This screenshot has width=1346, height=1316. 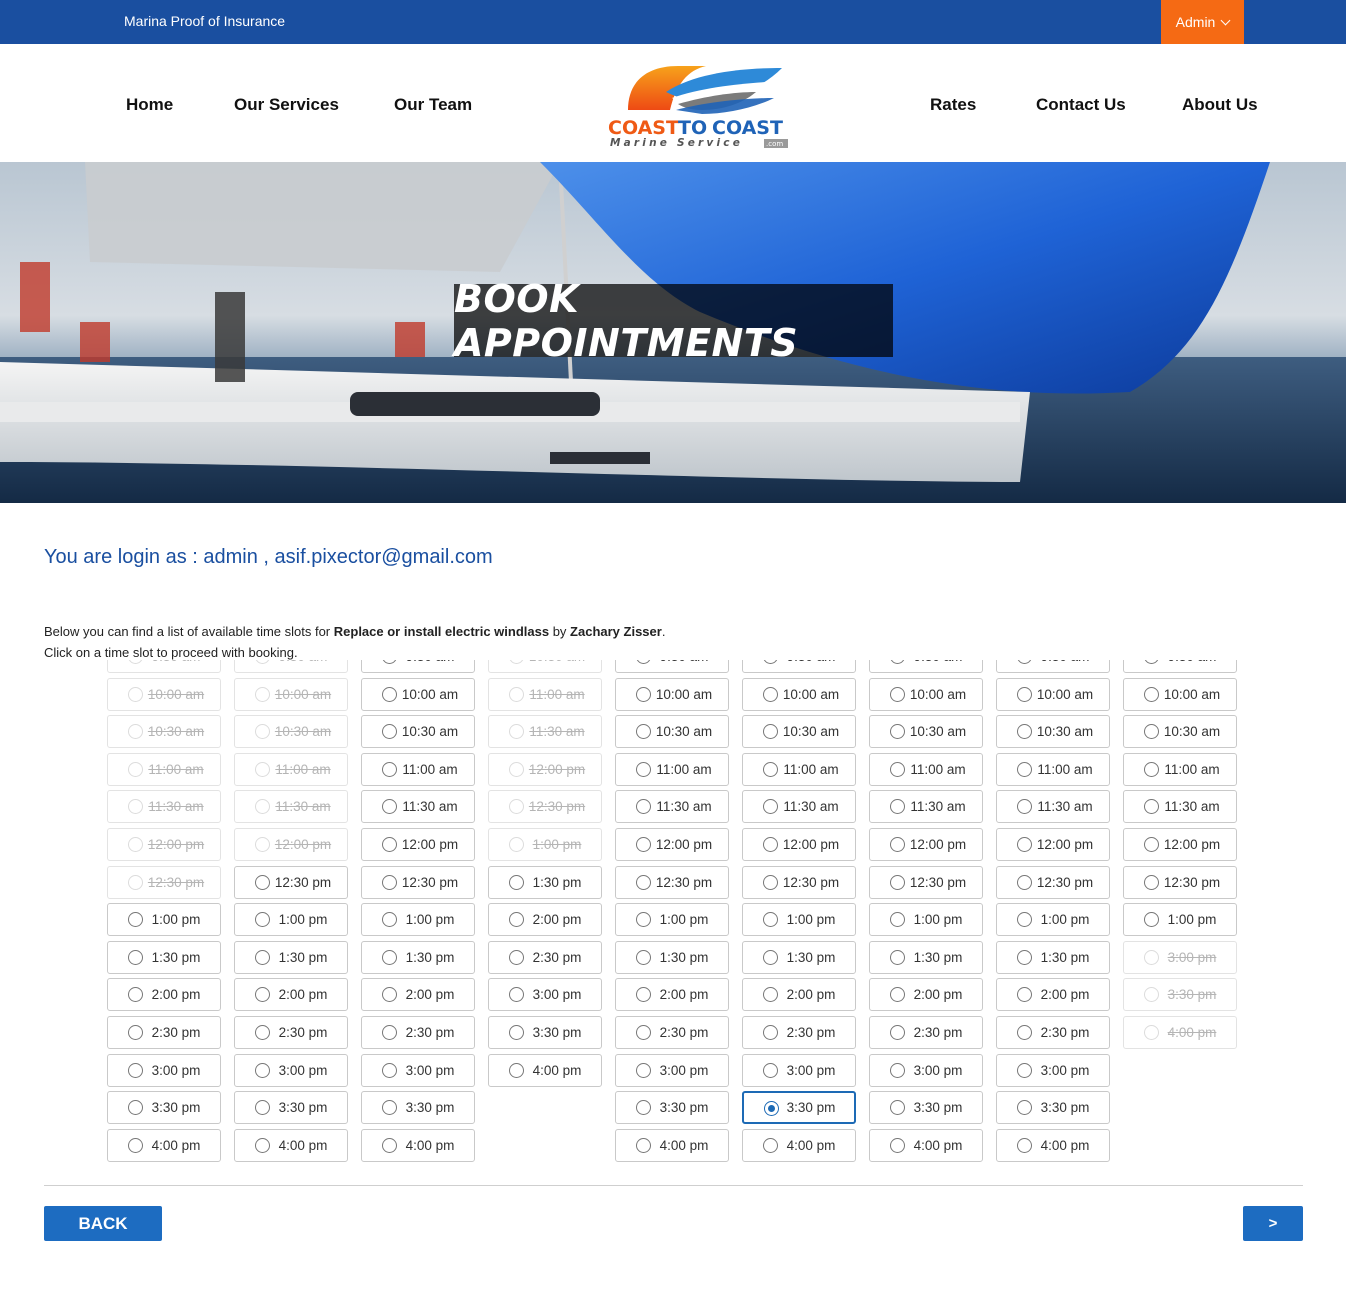 I want to click on nav-rates: Rates, so click(x=953, y=105).